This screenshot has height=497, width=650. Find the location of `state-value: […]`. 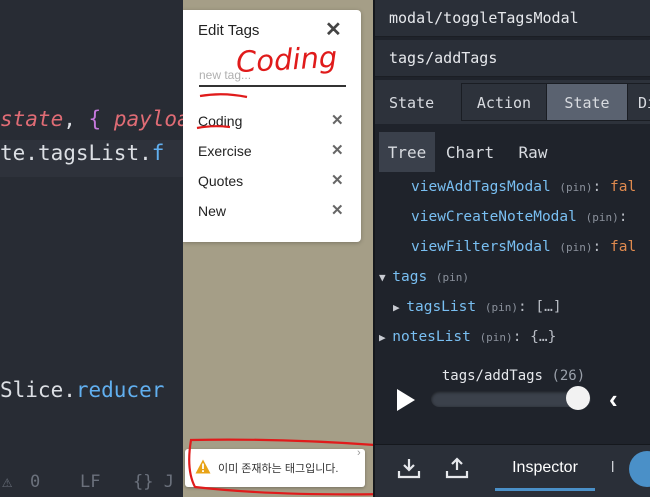

state-value: […] is located at coordinates (548, 307).